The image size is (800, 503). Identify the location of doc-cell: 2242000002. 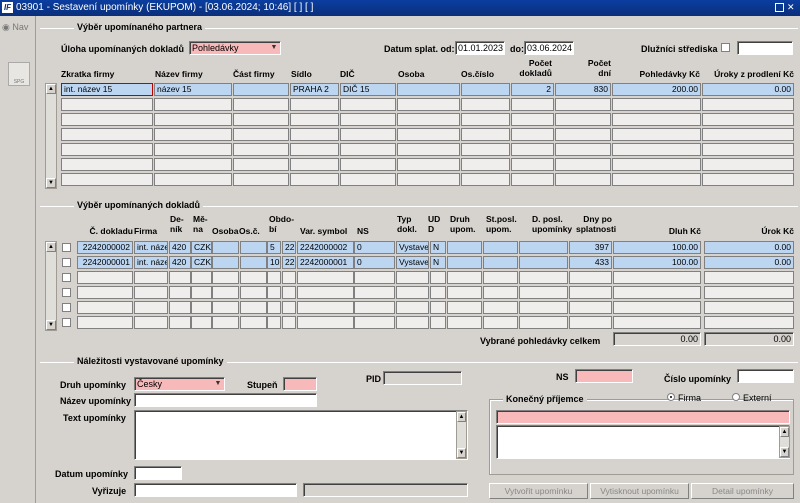
(105, 247).